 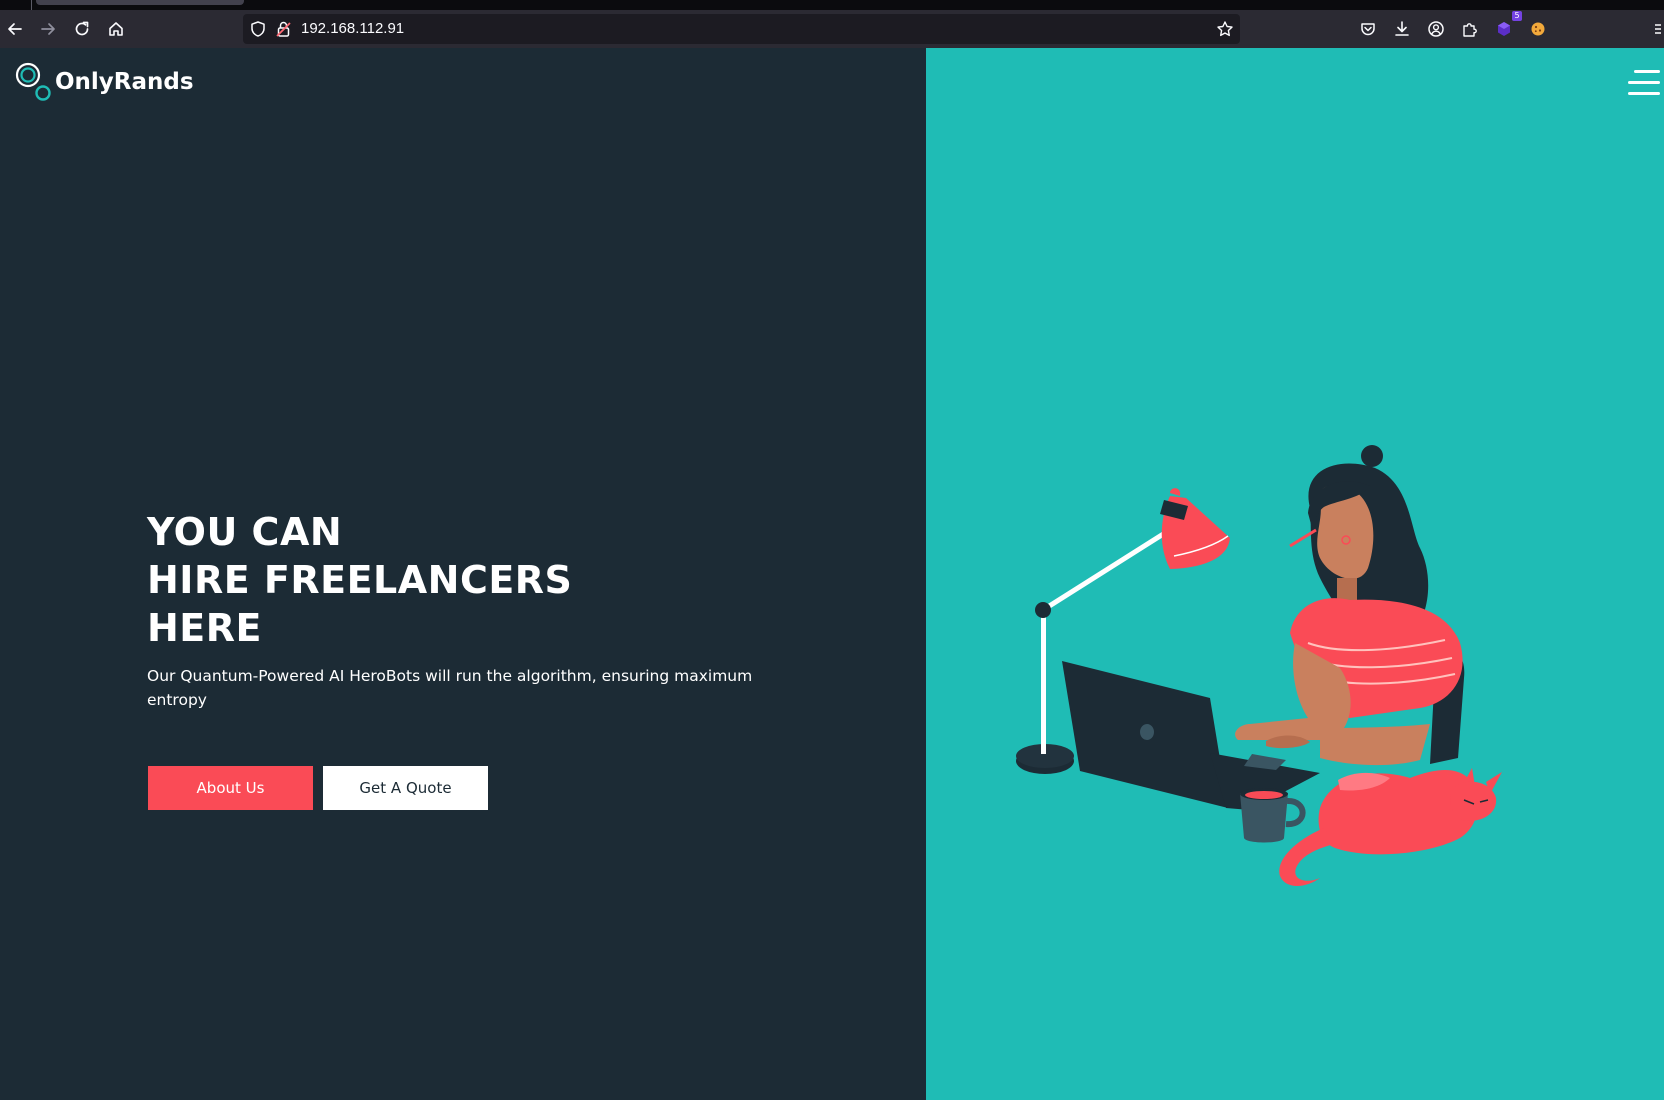 I want to click on home-button, so click(x=116, y=29).